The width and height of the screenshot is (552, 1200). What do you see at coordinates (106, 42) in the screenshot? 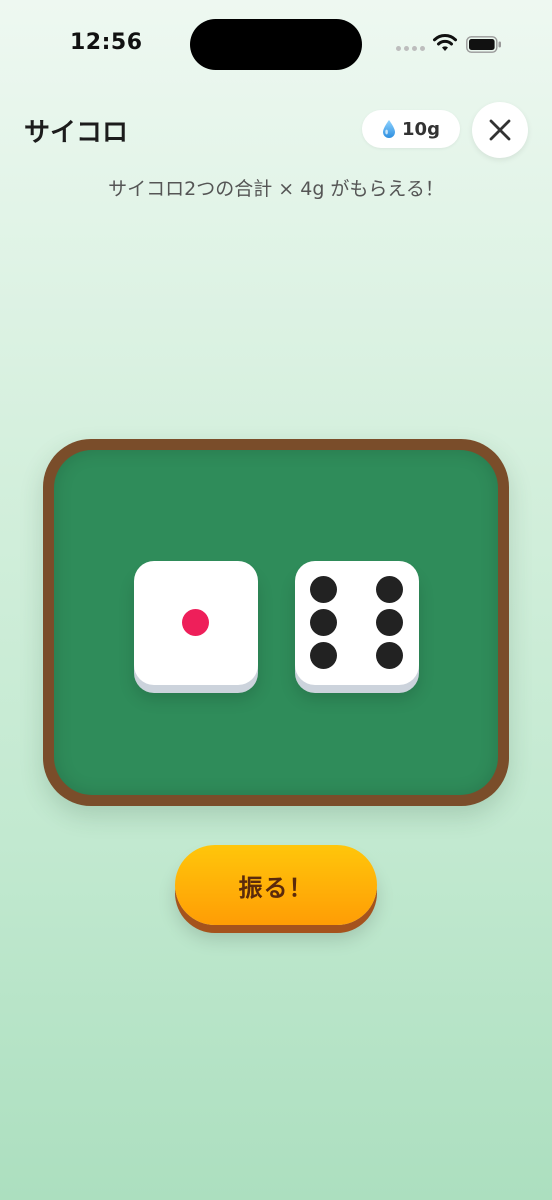
I see `status-time: 12:56` at bounding box center [106, 42].